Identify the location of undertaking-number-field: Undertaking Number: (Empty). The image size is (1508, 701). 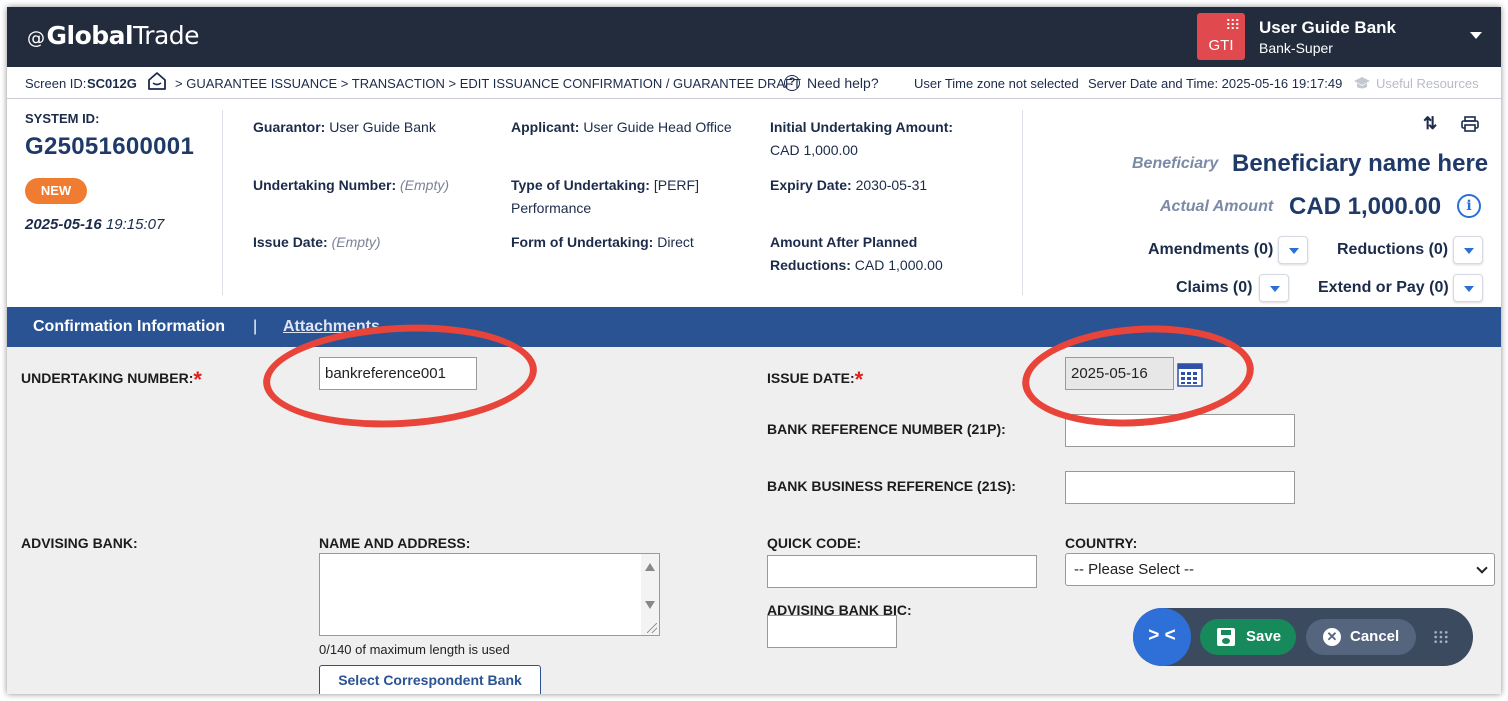
(351, 185).